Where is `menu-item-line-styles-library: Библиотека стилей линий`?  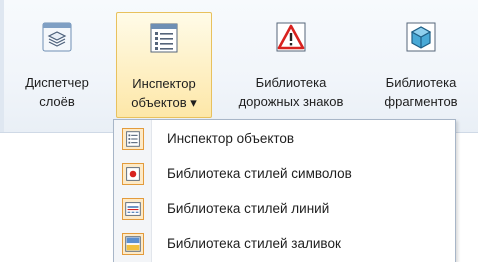 menu-item-line-styles-library: Библиотека стилей линий is located at coordinates (284, 209).